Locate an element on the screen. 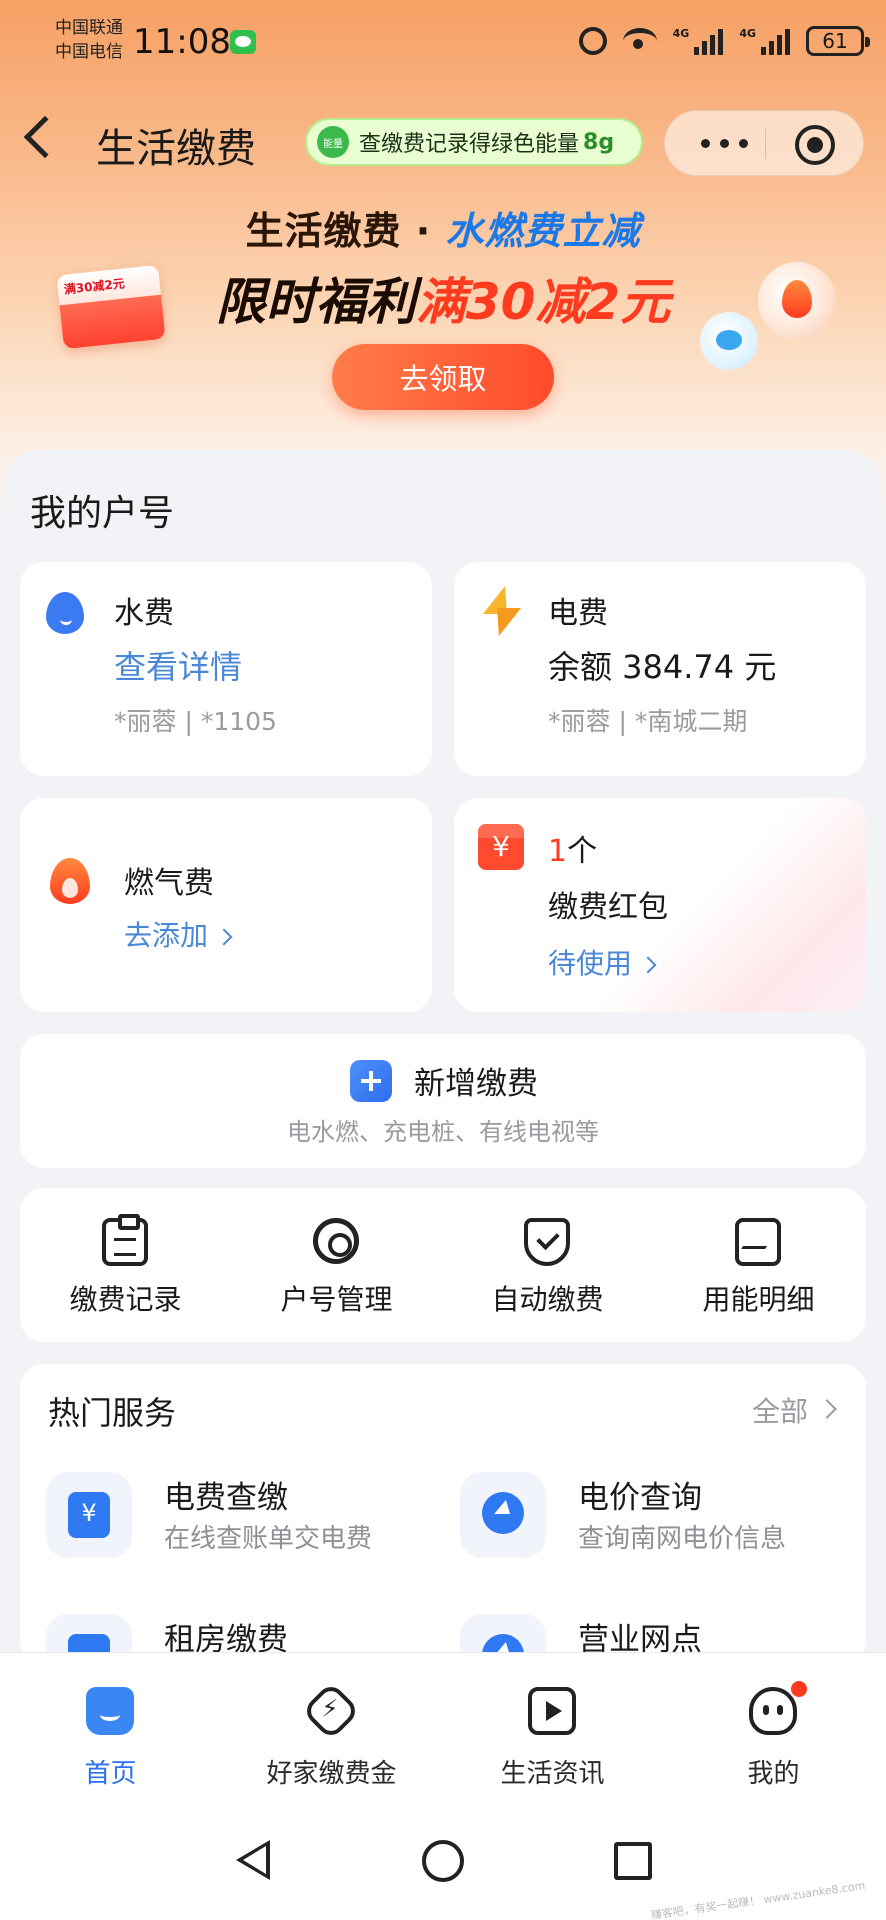 The image size is (886, 1920). tool-account-management: 户号管理 is located at coordinates (336, 1265).